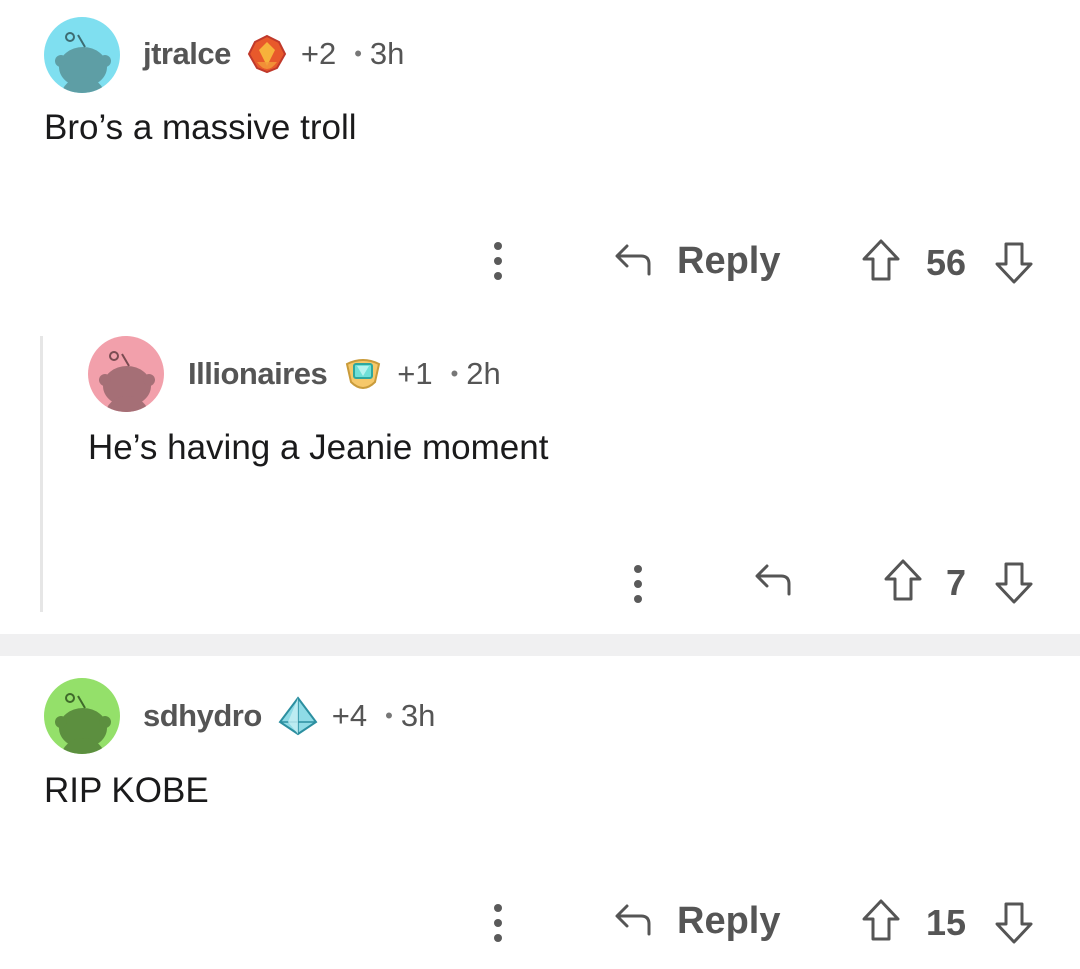  I want to click on award-count: +4, so click(349, 715).